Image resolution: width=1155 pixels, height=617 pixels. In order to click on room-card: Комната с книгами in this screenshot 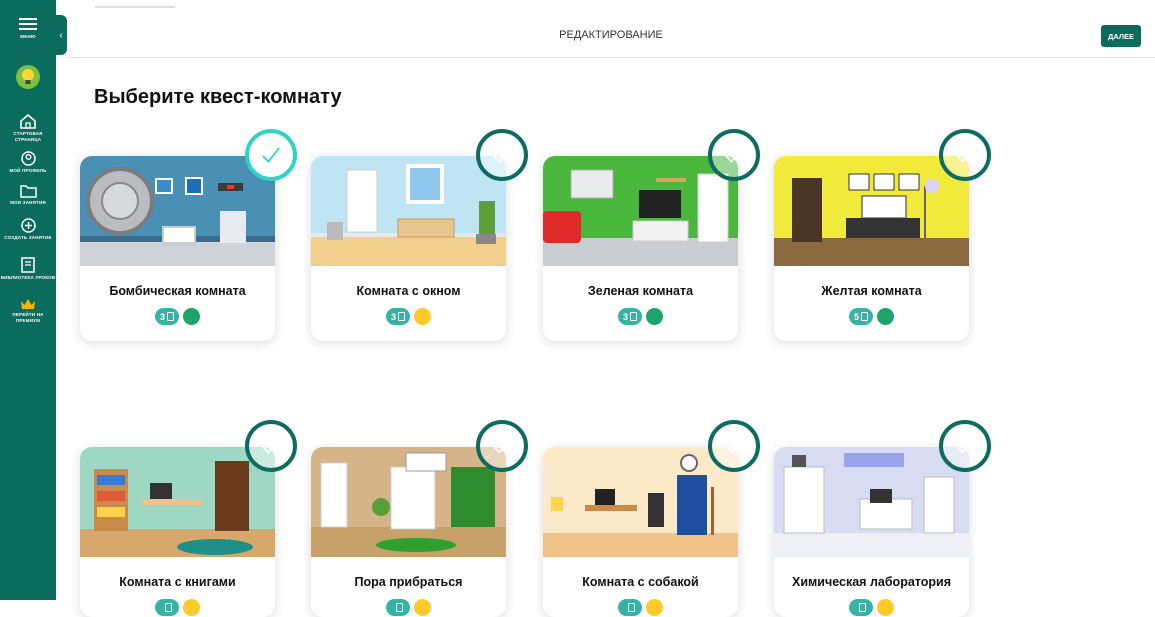, I will do `click(188, 518)`.